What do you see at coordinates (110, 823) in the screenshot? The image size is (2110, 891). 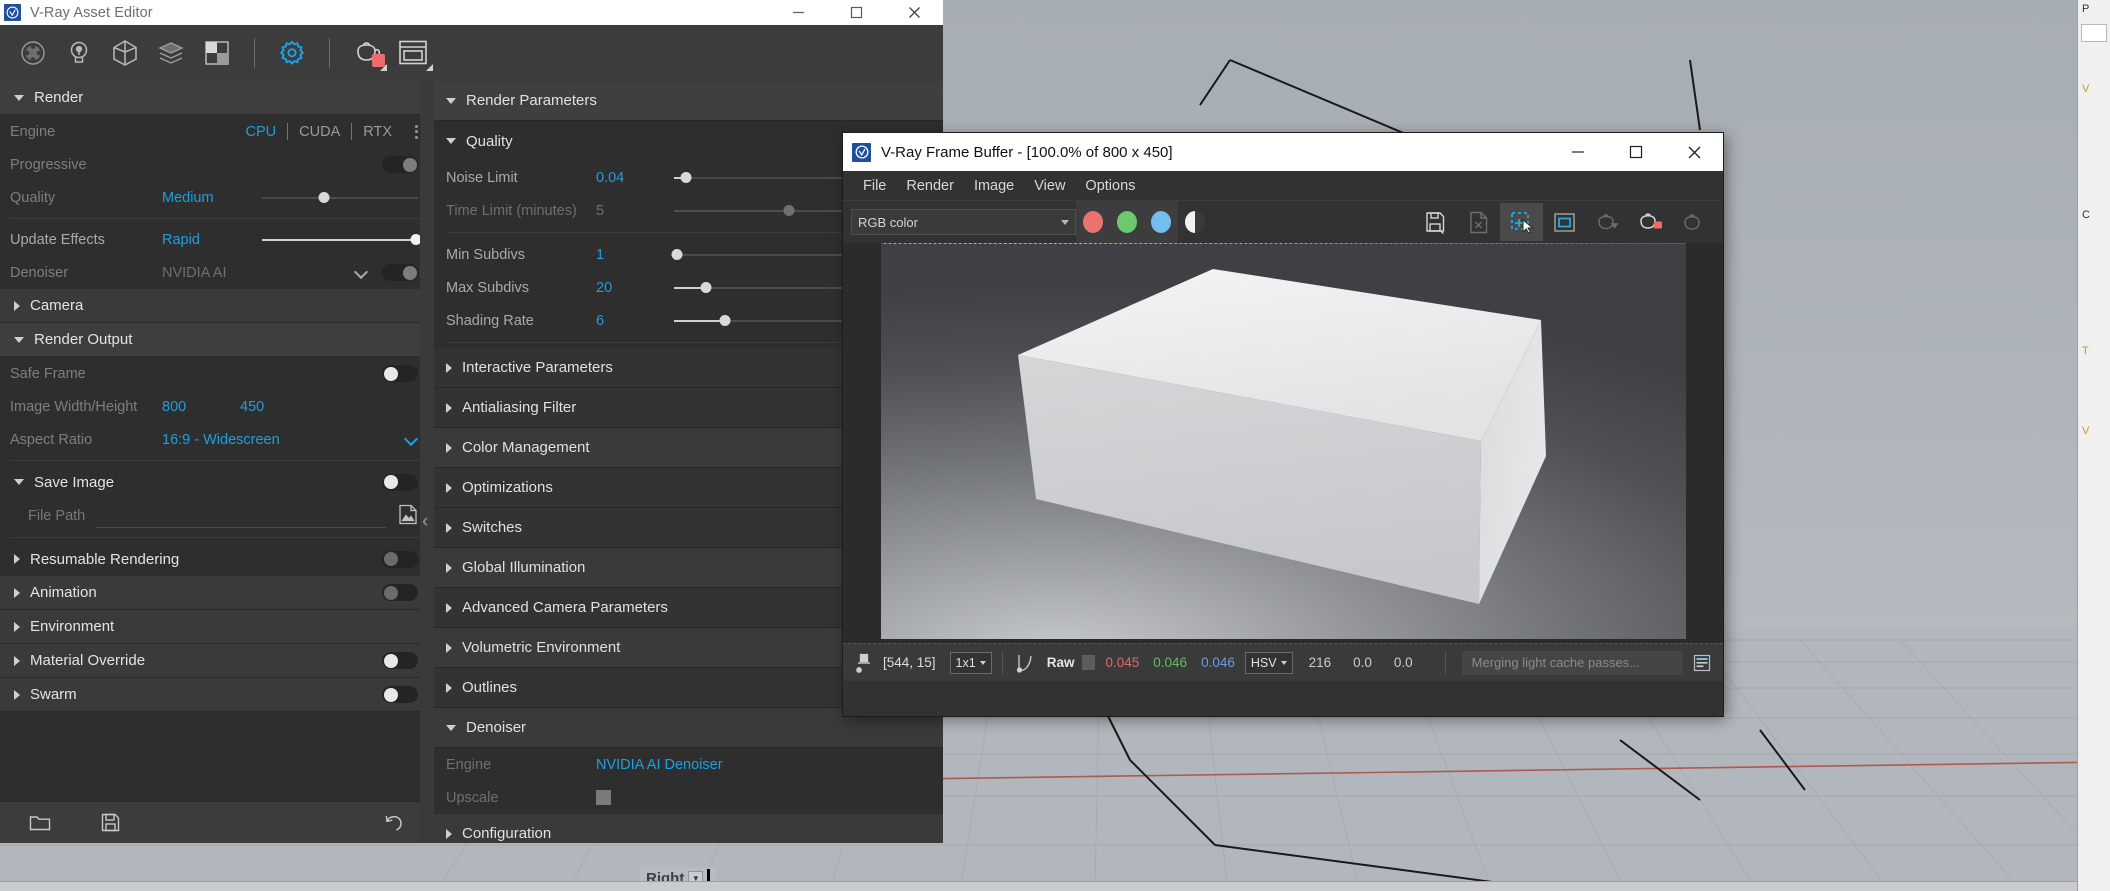 I see `save-scene-icon` at bounding box center [110, 823].